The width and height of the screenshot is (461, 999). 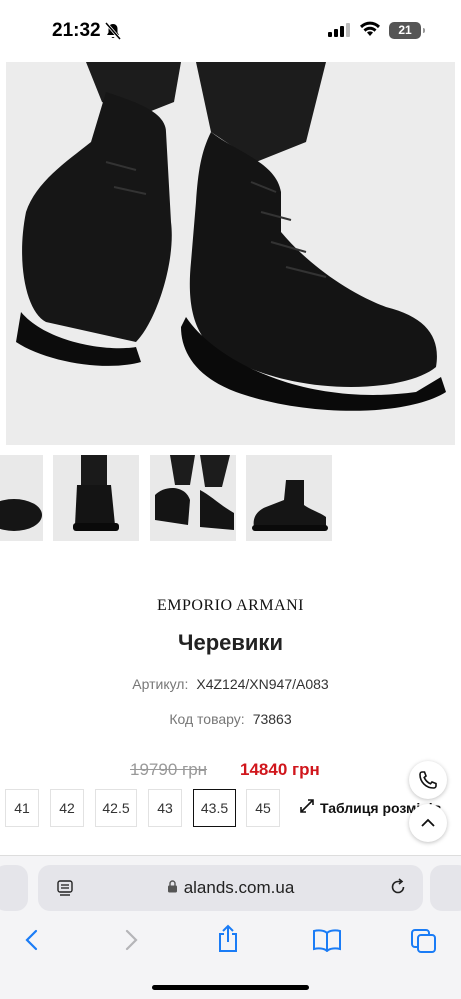 What do you see at coordinates (22, 808) in the screenshot?
I see `size-option: 41` at bounding box center [22, 808].